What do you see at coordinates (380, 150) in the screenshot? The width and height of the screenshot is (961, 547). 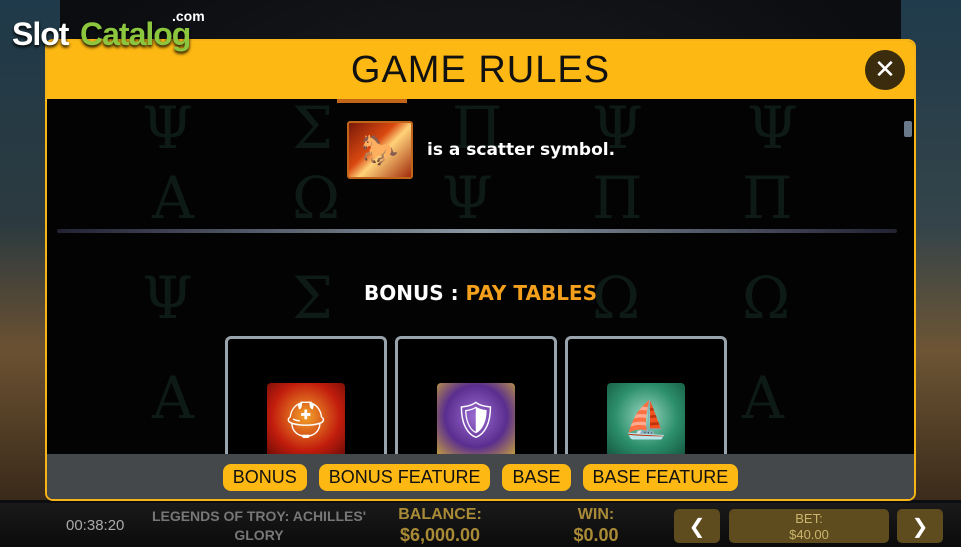 I see `scatter-horse-icon: 🐎` at bounding box center [380, 150].